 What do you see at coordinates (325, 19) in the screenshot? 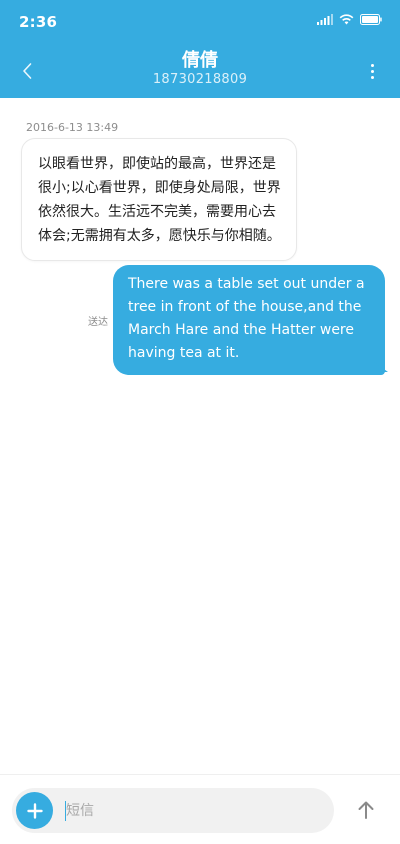
I see `signal-icon` at bounding box center [325, 19].